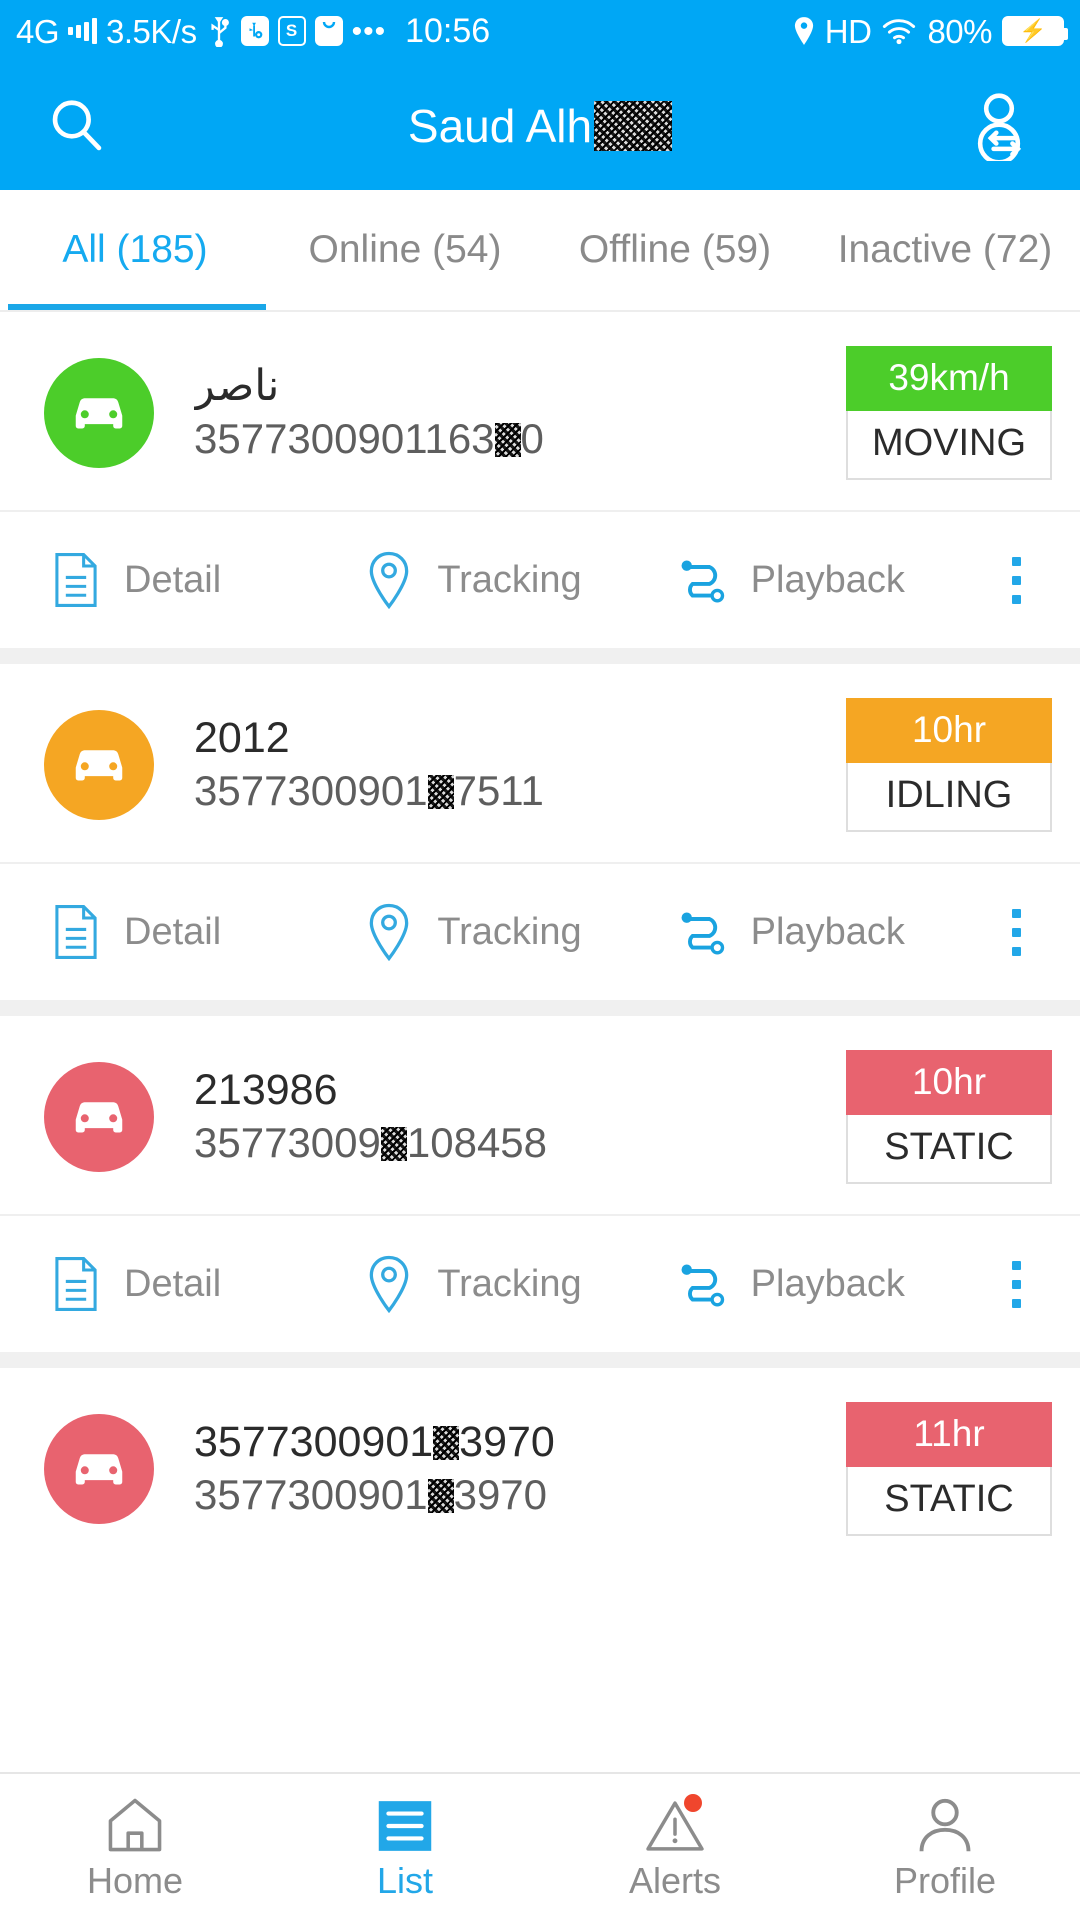  Describe the element at coordinates (137, 307) in the screenshot. I see `active-tab-indicator` at that location.